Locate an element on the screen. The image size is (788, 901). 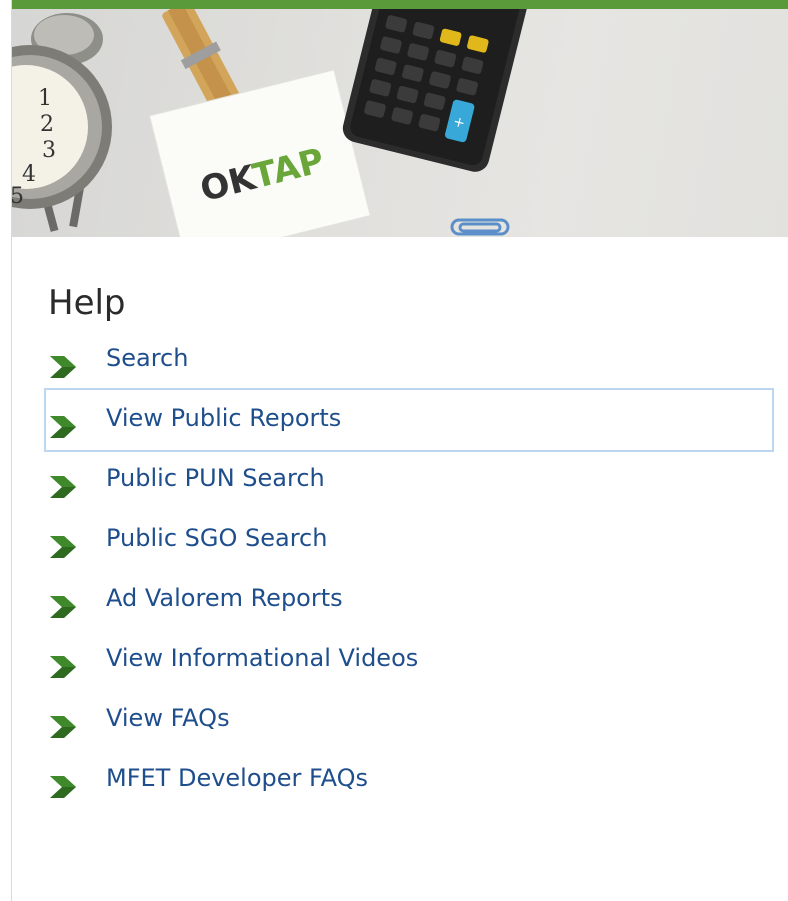
help-item-public-pun-search: Public PUN Search is located at coordinates (409, 480).